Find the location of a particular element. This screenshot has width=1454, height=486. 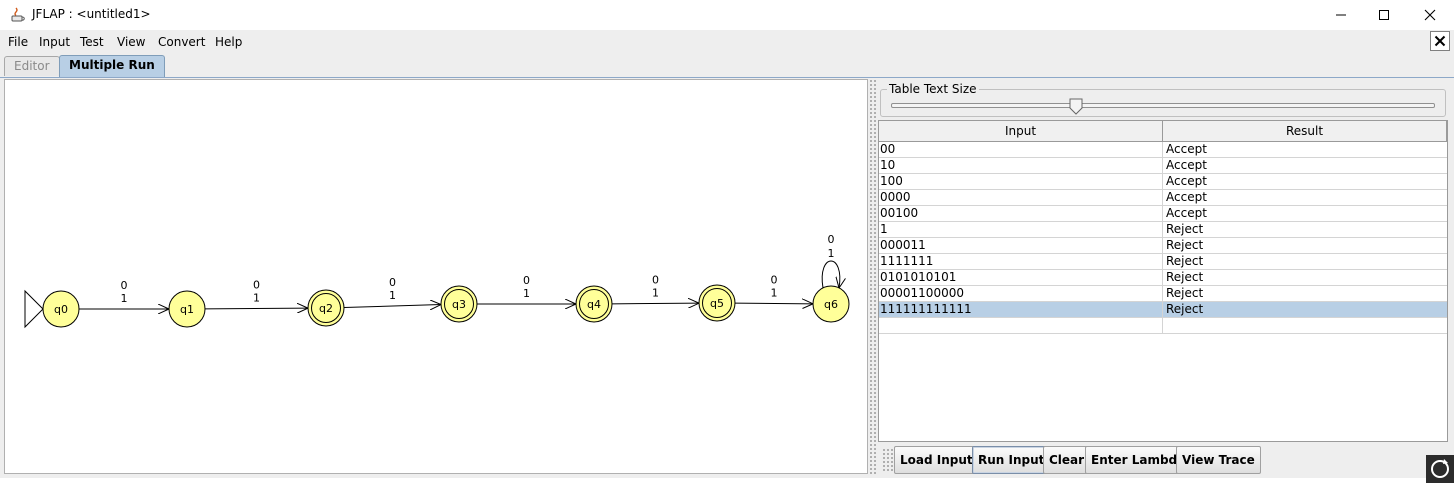

tab-multiple-run: Multiple Run is located at coordinates (112, 66).